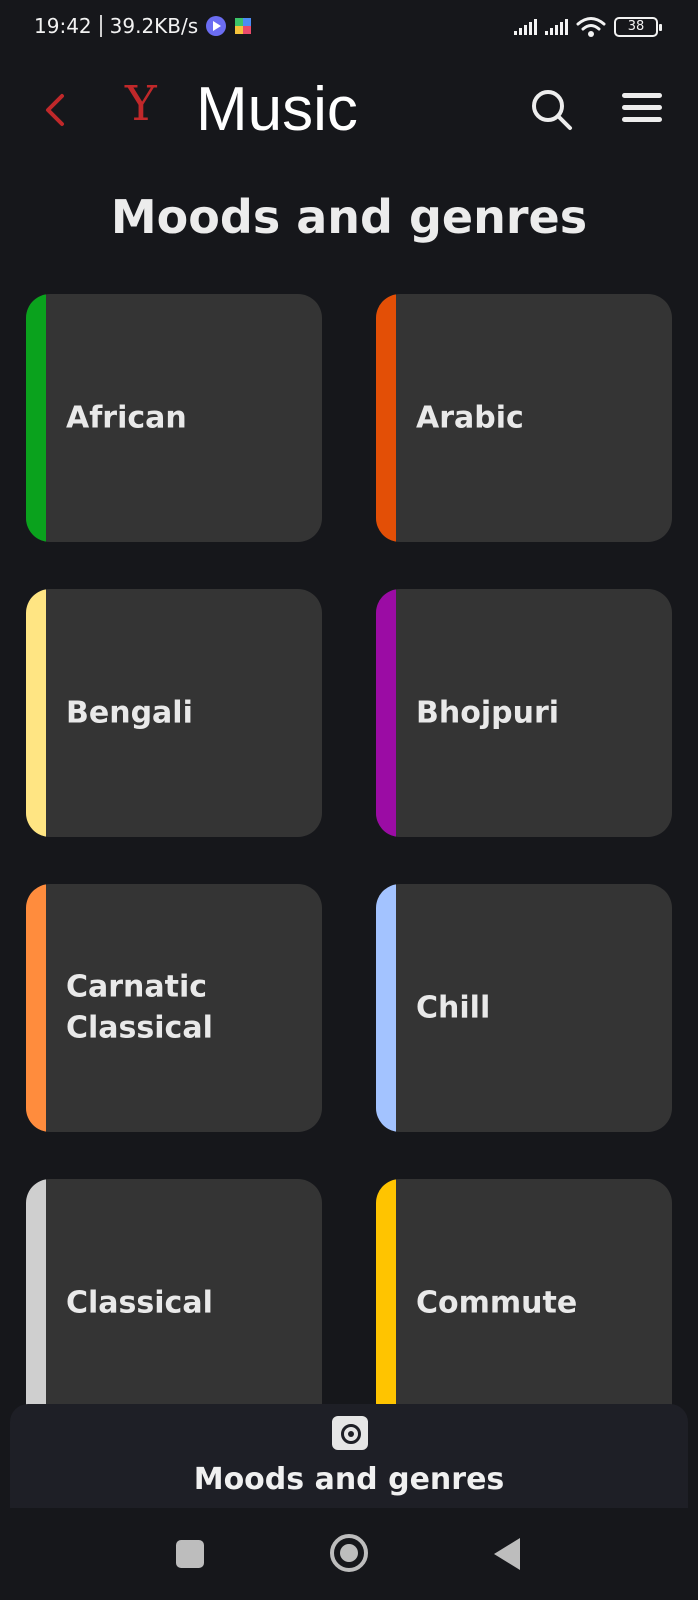  Describe the element at coordinates (349, 217) in the screenshot. I see `page-title: Moods and genres` at that location.